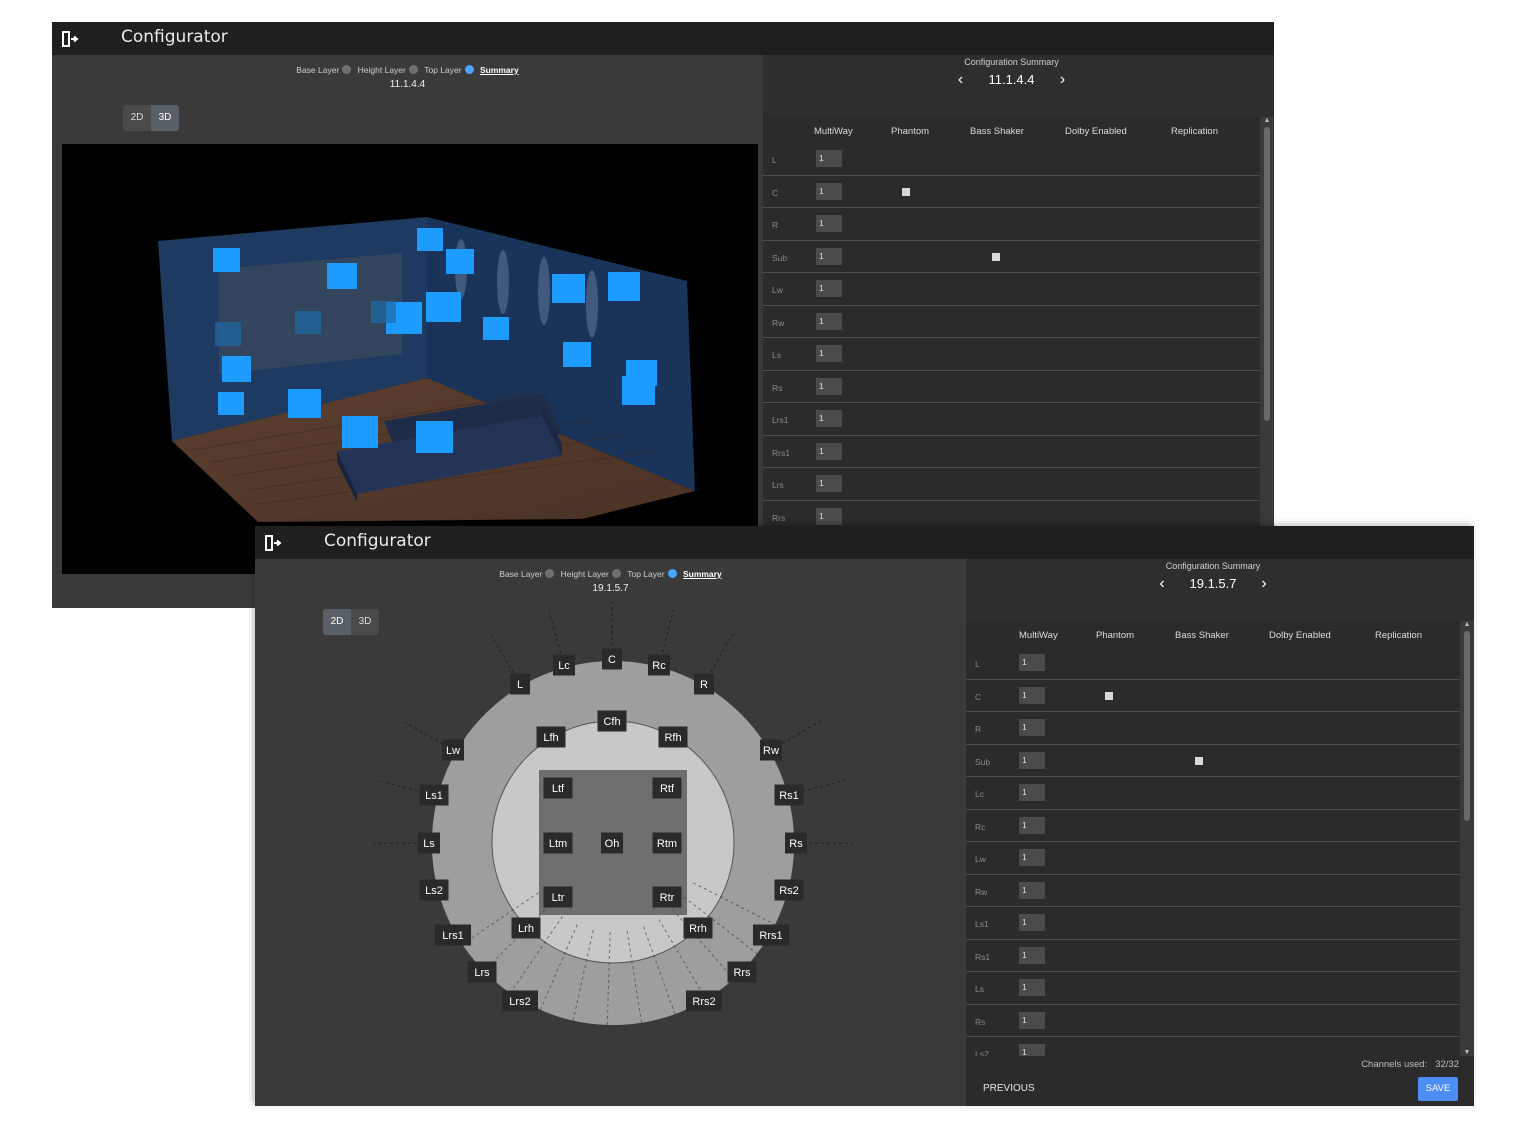 This screenshot has height=1139, width=1536. I want to click on speaker-ltr: Ltr, so click(558, 897).